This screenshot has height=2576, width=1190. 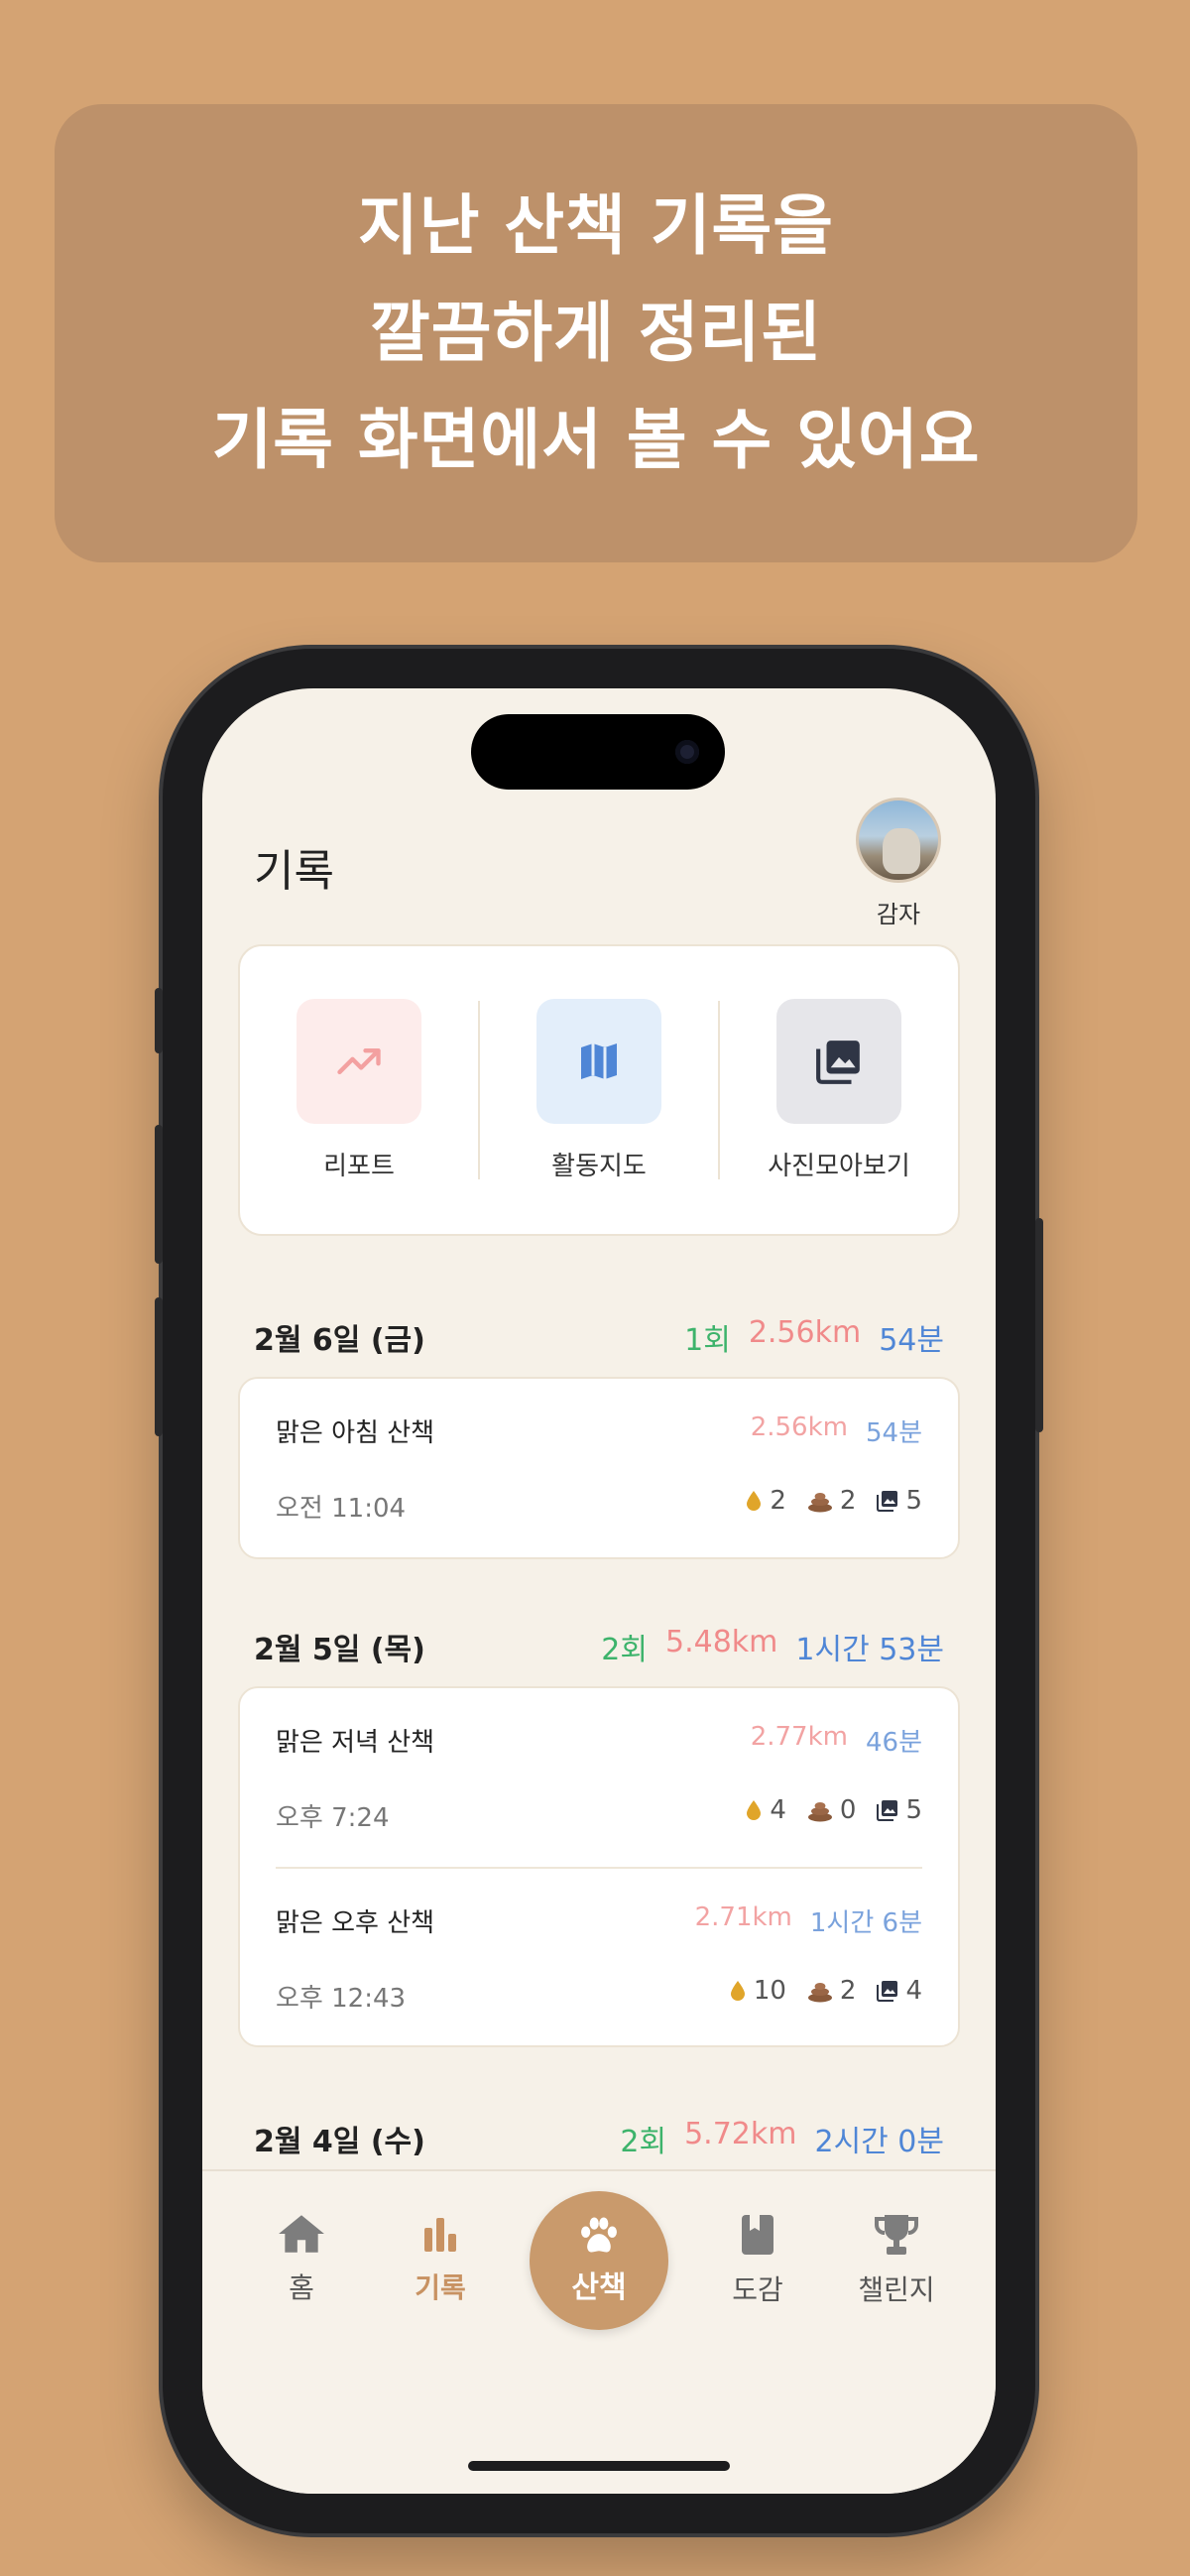 I want to click on book-icon, so click(x=758, y=2235).